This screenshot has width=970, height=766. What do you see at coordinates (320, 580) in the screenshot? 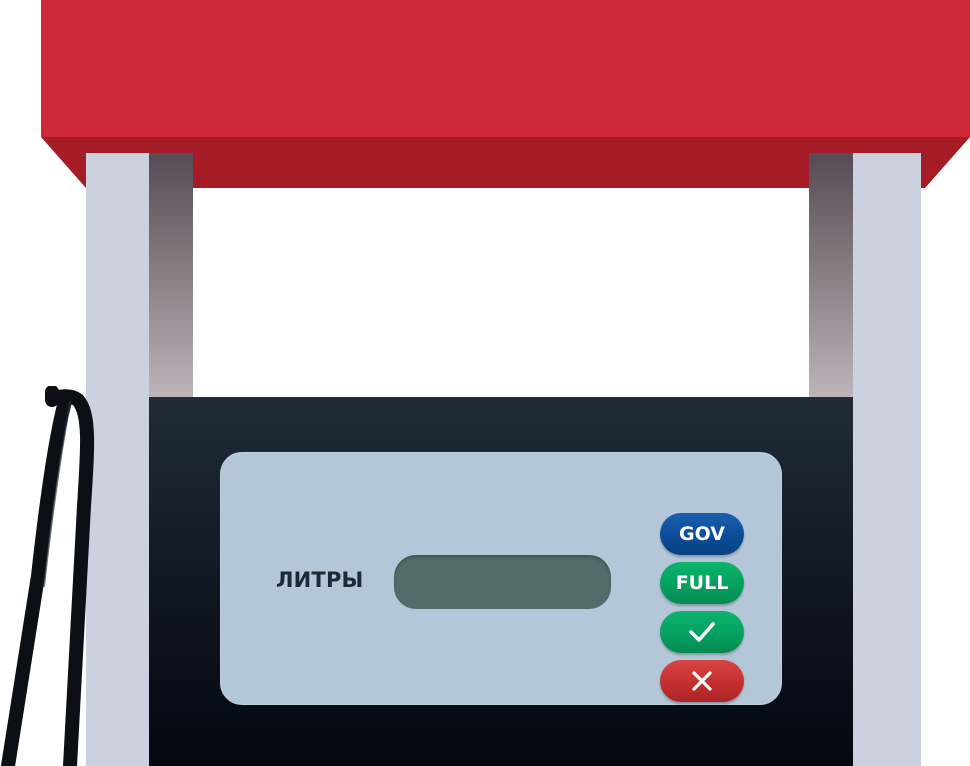
I see `liters-label: ЛИТРЫ` at bounding box center [320, 580].